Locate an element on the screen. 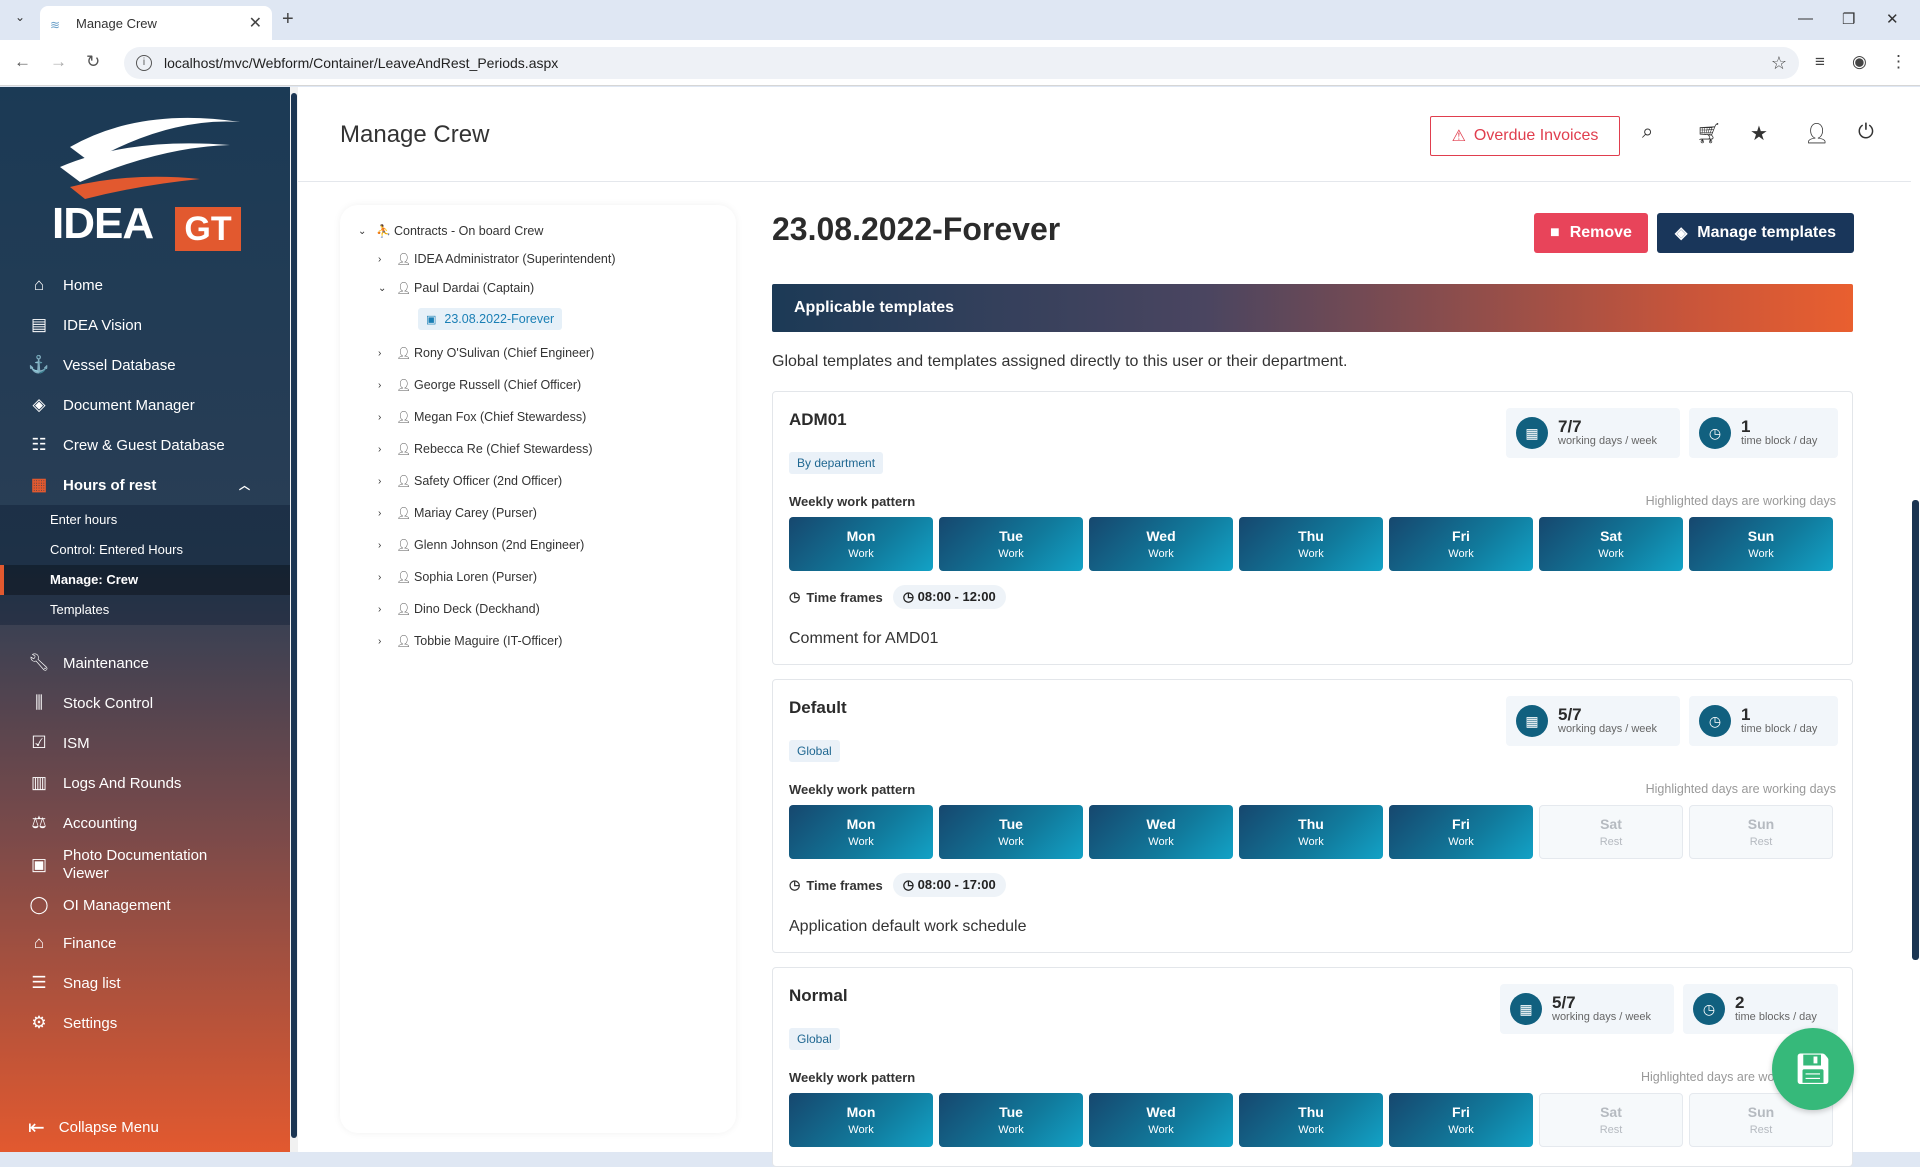 The image size is (1920, 1167). sidebar-scrollbar-thumb is located at coordinates (294, 615).